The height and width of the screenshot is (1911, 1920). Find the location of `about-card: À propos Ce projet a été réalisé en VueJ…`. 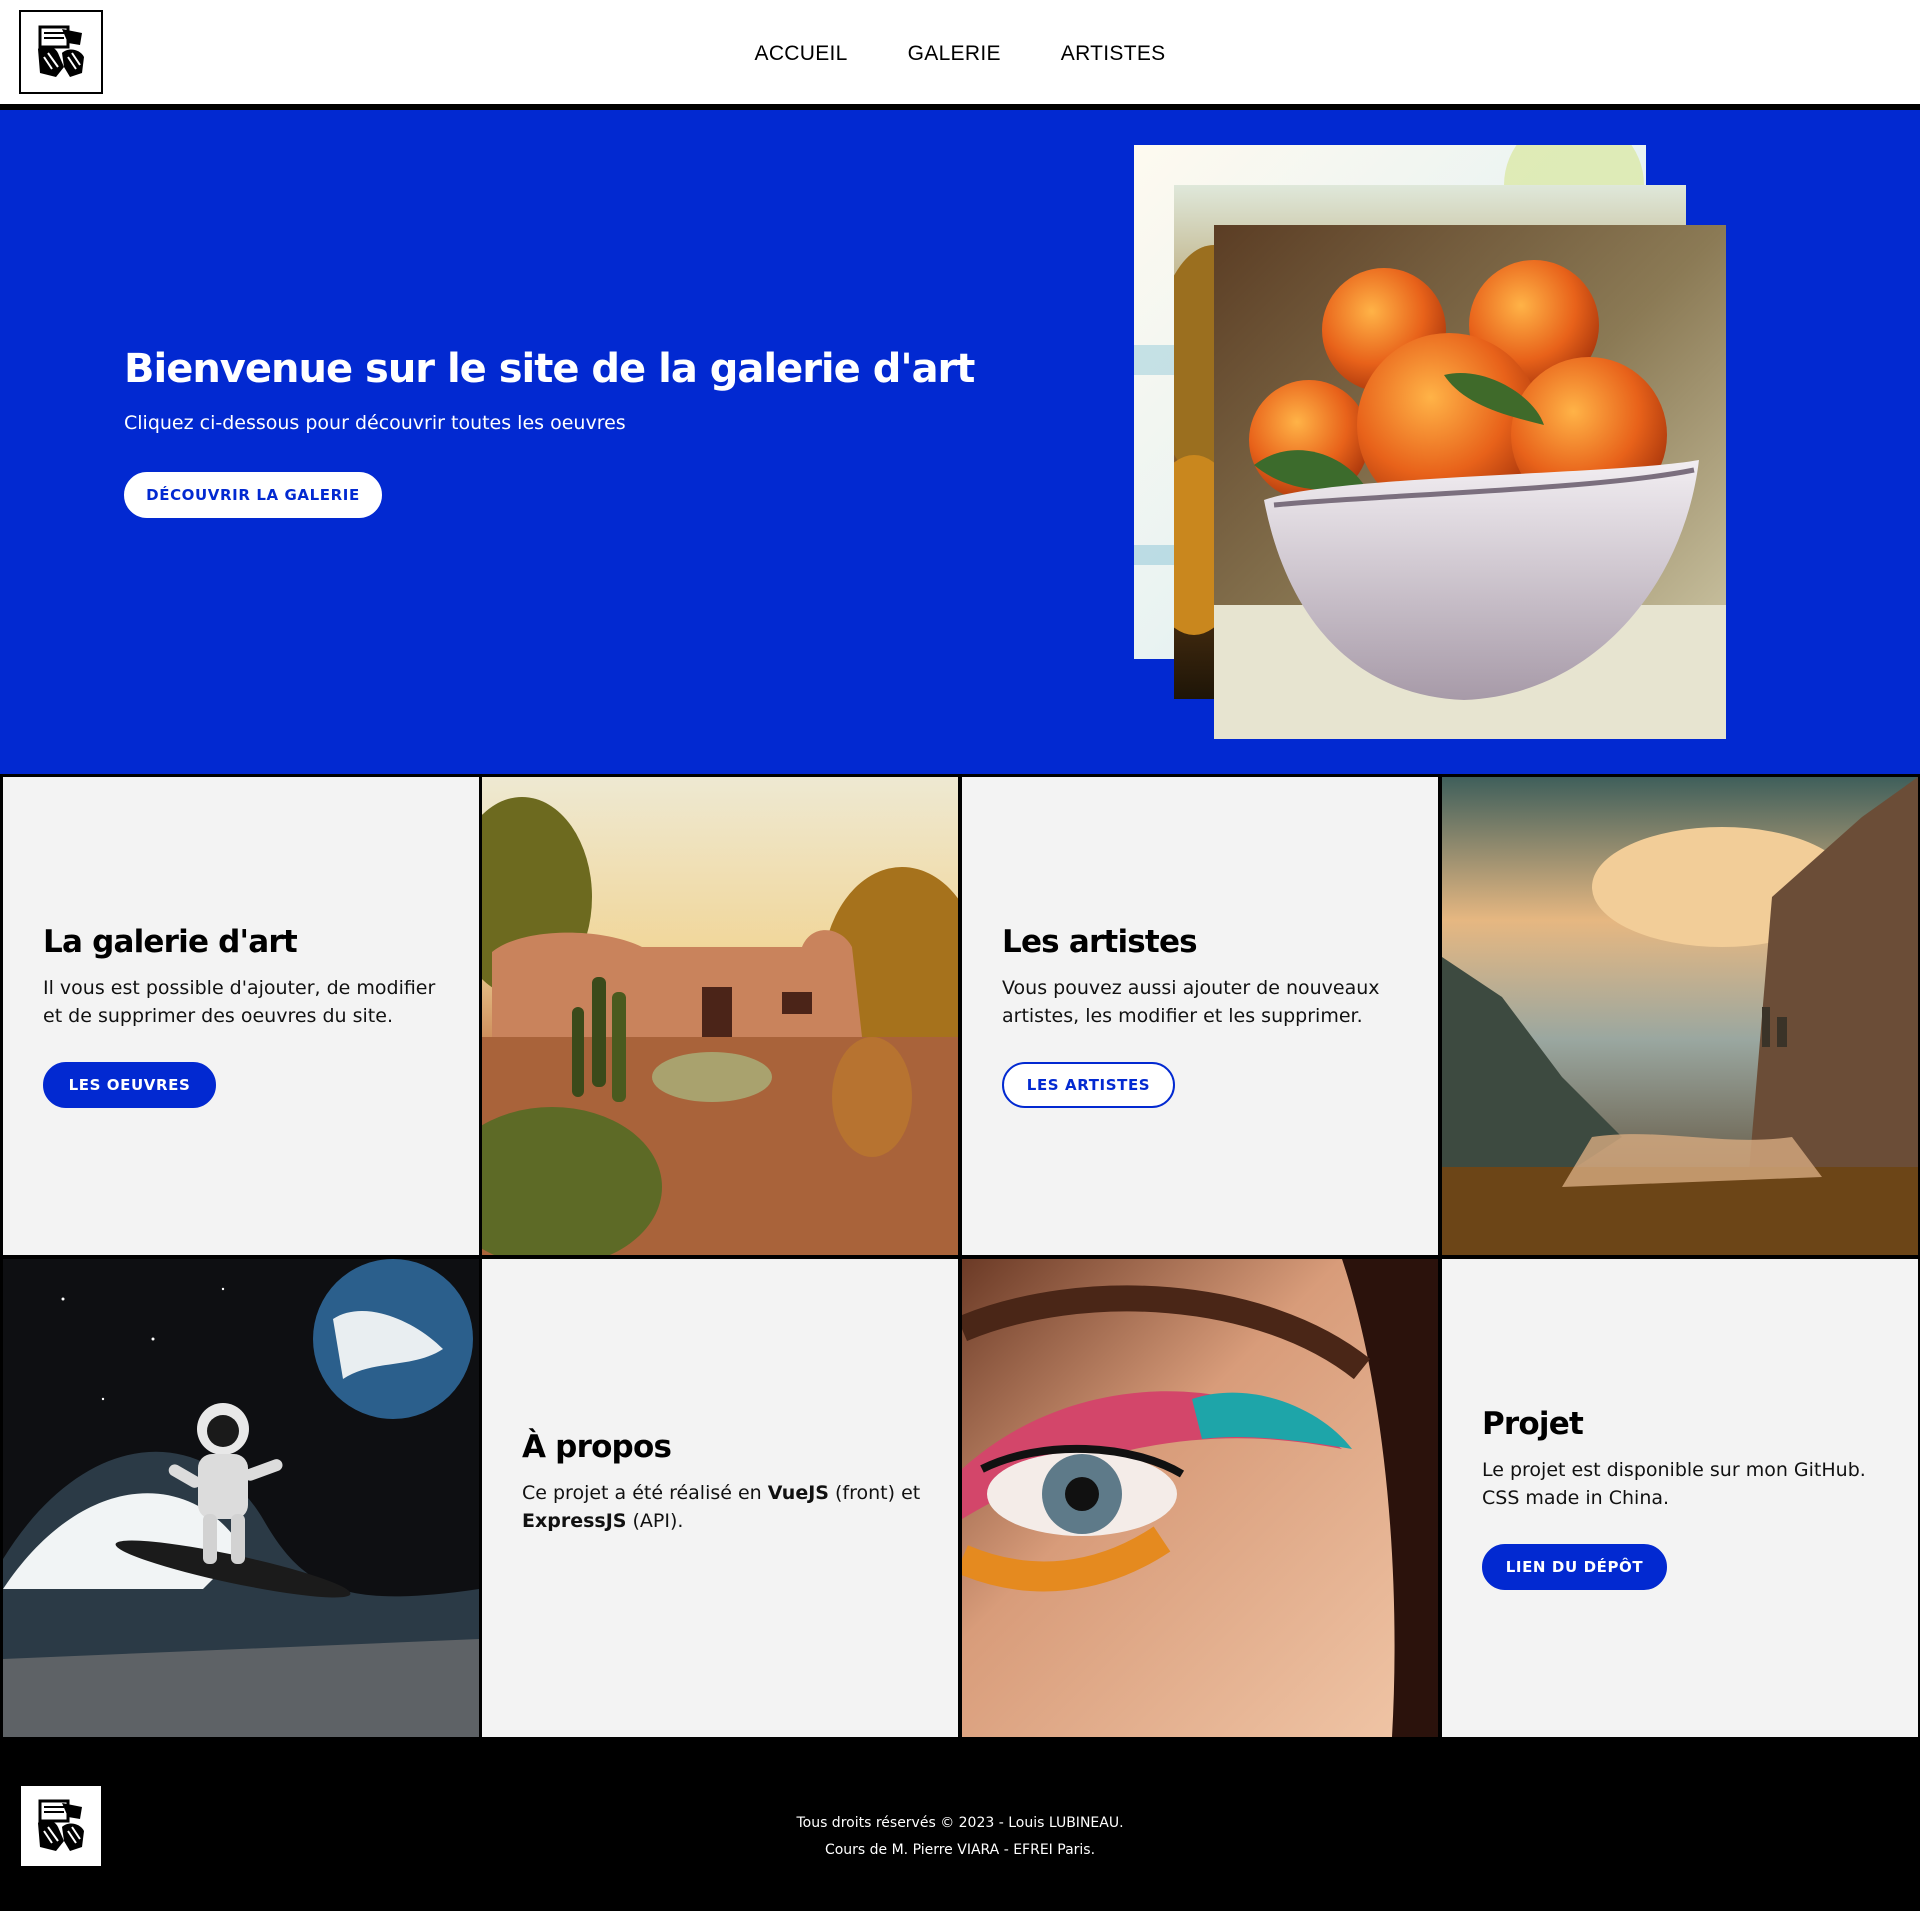

about-card: À propos Ce projet a été réalisé en VueJ… is located at coordinates (720, 1498).